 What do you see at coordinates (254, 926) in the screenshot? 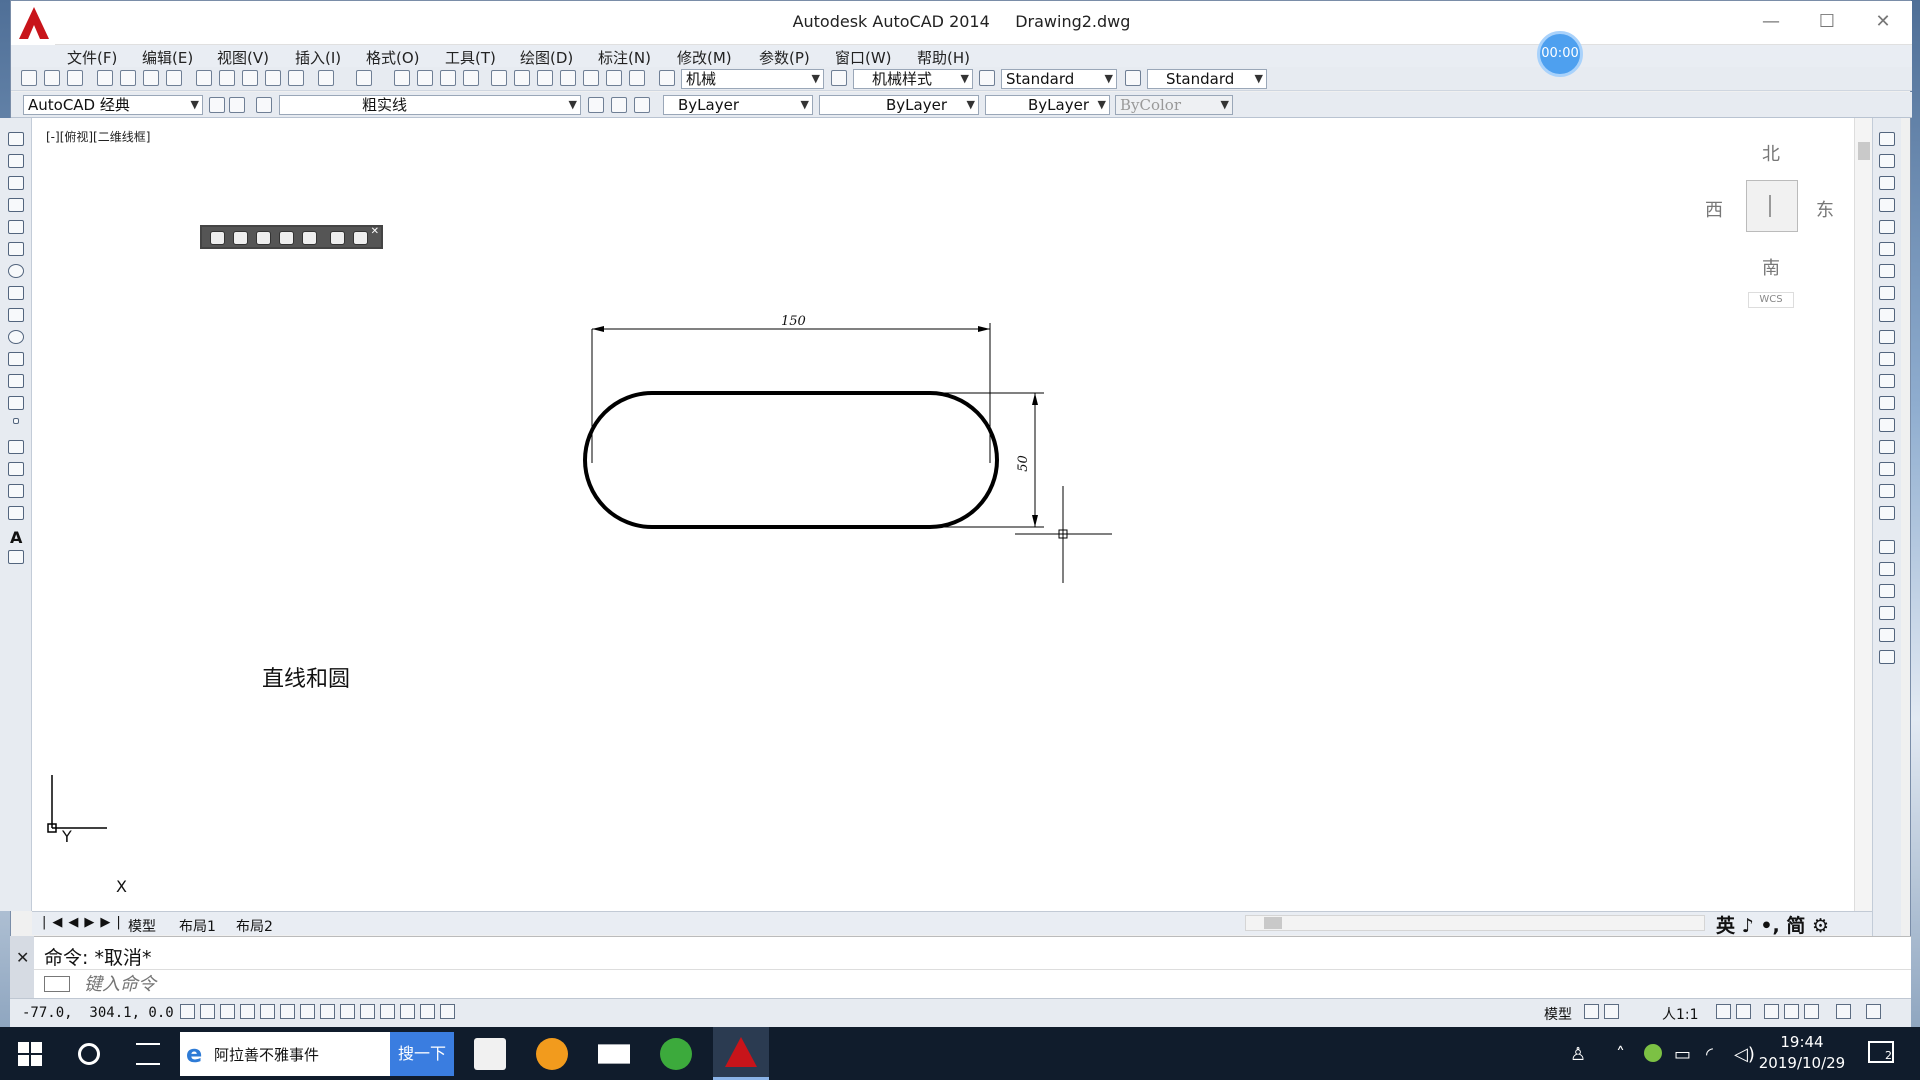
I see `tab-layout2: 布局2` at bounding box center [254, 926].